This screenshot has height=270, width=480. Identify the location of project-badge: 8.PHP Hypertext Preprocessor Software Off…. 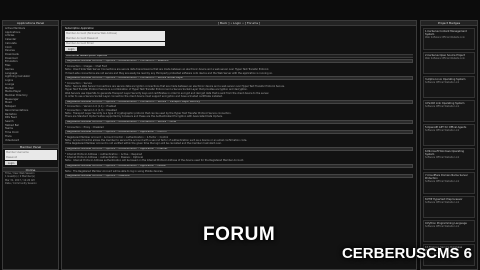
(449, 206).